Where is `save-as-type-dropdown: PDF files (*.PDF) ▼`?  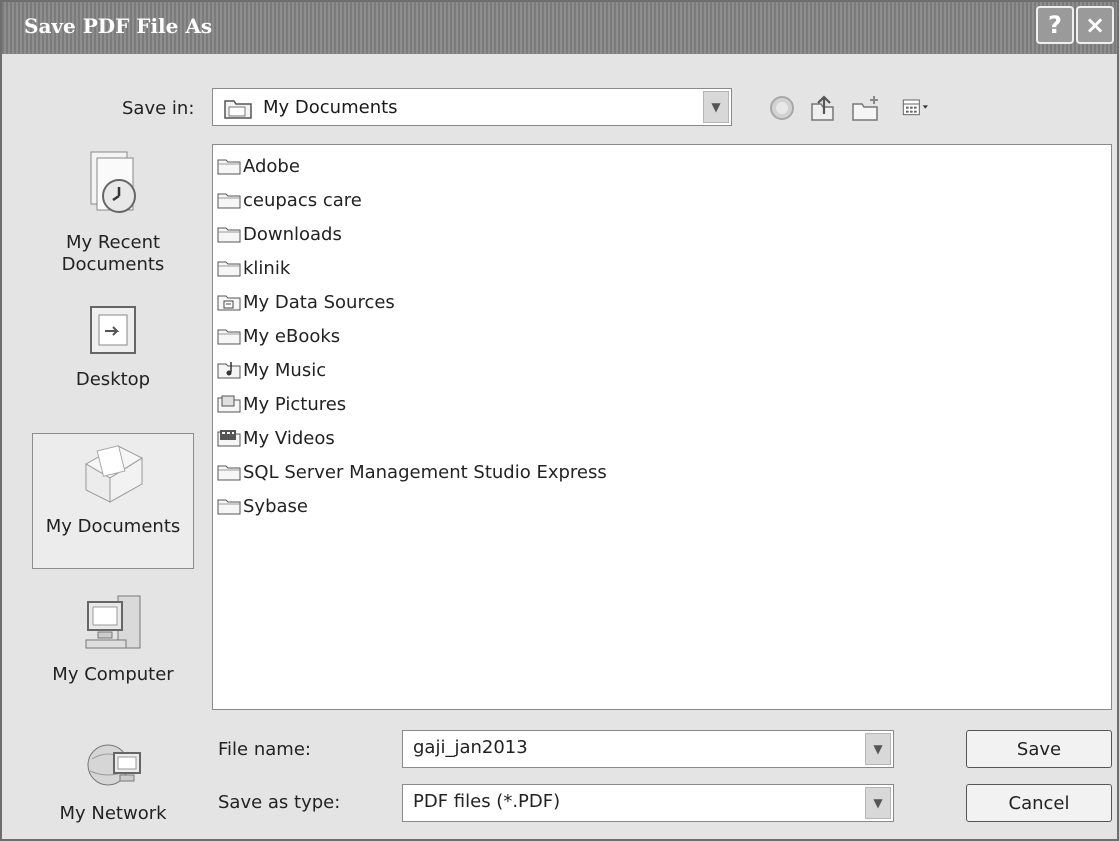 save-as-type-dropdown: PDF files (*.PDF) ▼ is located at coordinates (648, 803).